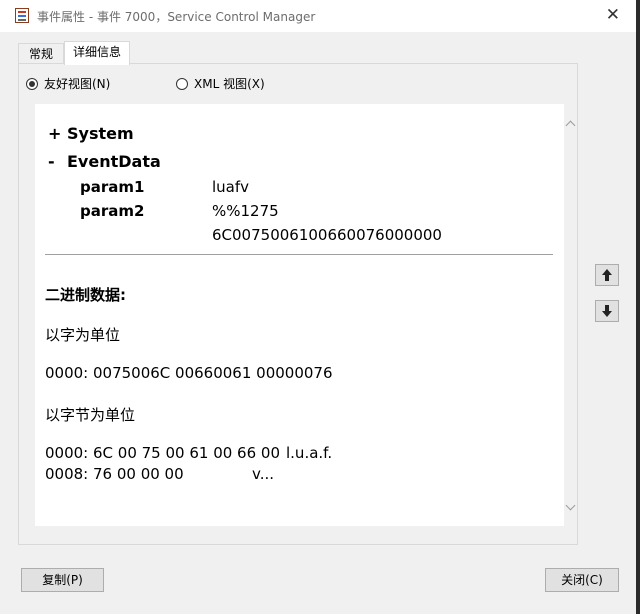 This screenshot has width=640, height=614. What do you see at coordinates (32, 84) in the screenshot?
I see `friendly-view-radio` at bounding box center [32, 84].